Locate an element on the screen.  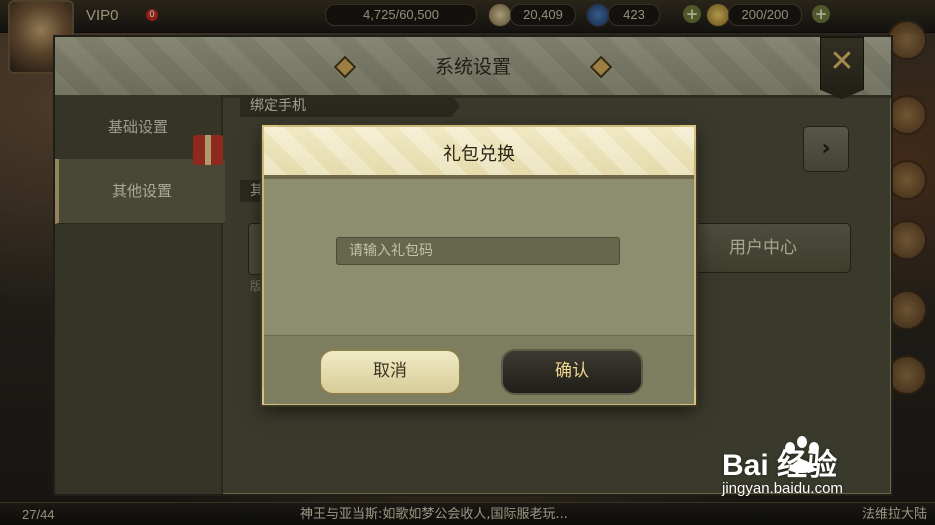
cancel-button: 取消 is located at coordinates (390, 372).